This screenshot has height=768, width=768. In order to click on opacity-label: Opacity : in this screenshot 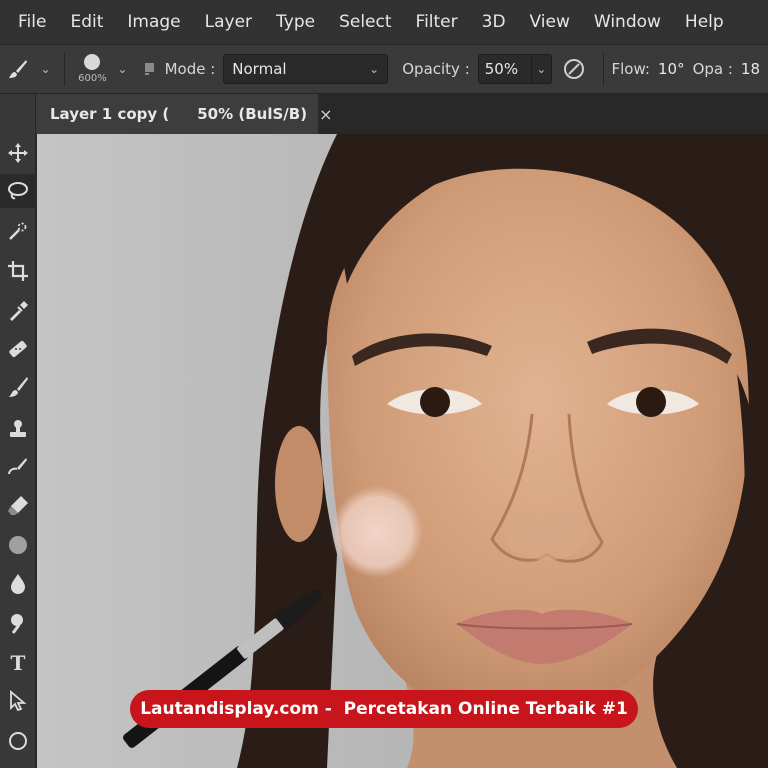, I will do `click(436, 69)`.